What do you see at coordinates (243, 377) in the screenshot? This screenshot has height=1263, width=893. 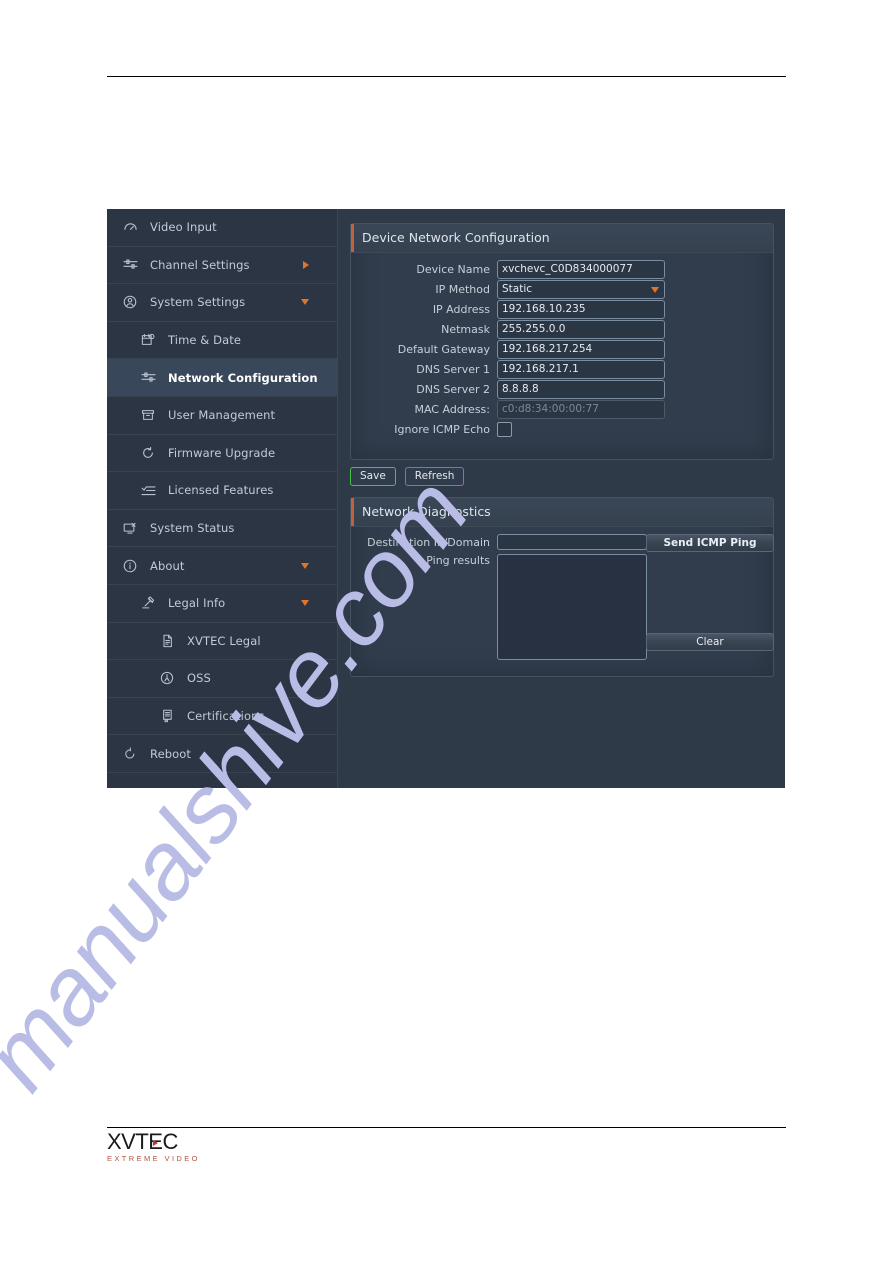 I see `sidebar-item-label: Network Configuration` at bounding box center [243, 377].